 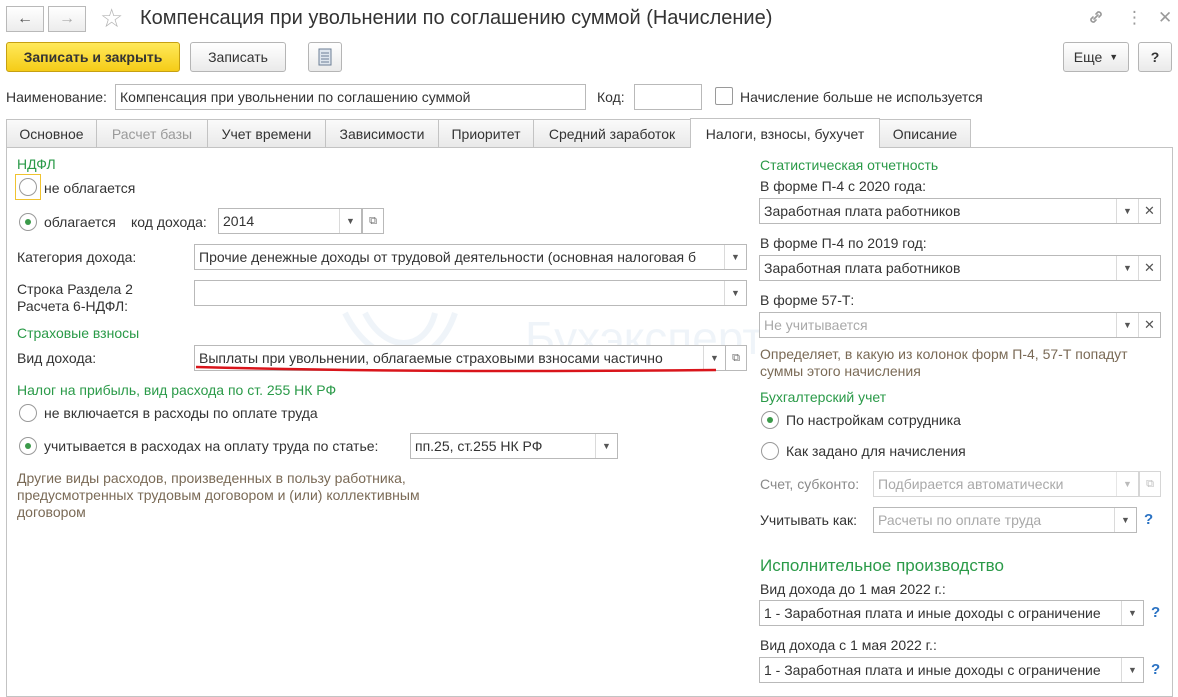 What do you see at coordinates (80, 222) in the screenshot?
I see `taxed-label: облагается` at bounding box center [80, 222].